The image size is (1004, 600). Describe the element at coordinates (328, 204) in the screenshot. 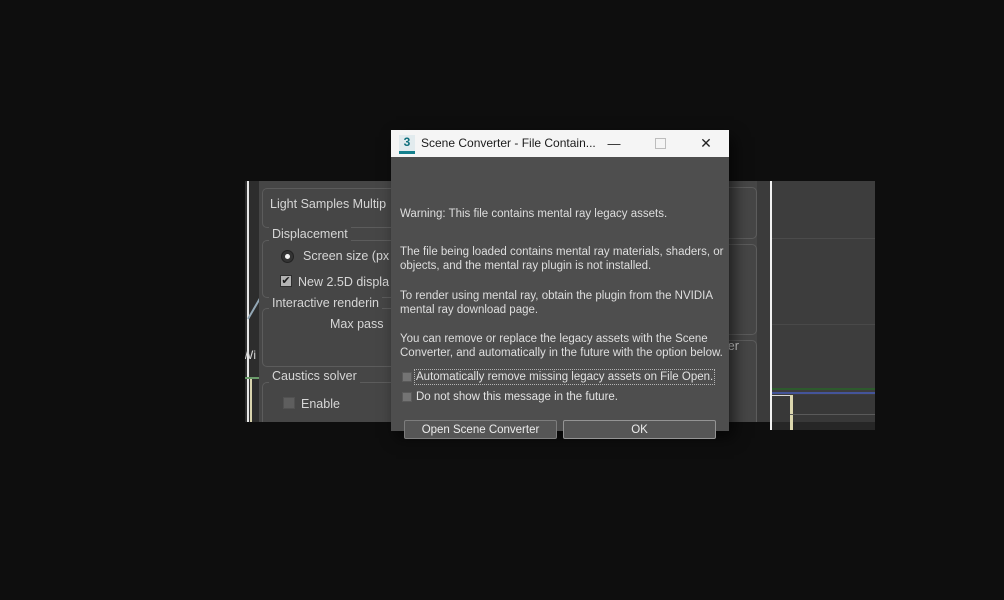

I see `light-samples-label: Light Samples Multip` at that location.